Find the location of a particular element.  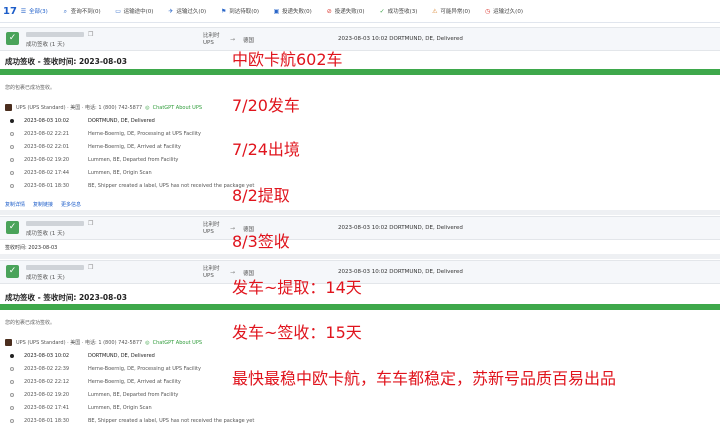

clock-icon: ◷ is located at coordinates (488, 11).